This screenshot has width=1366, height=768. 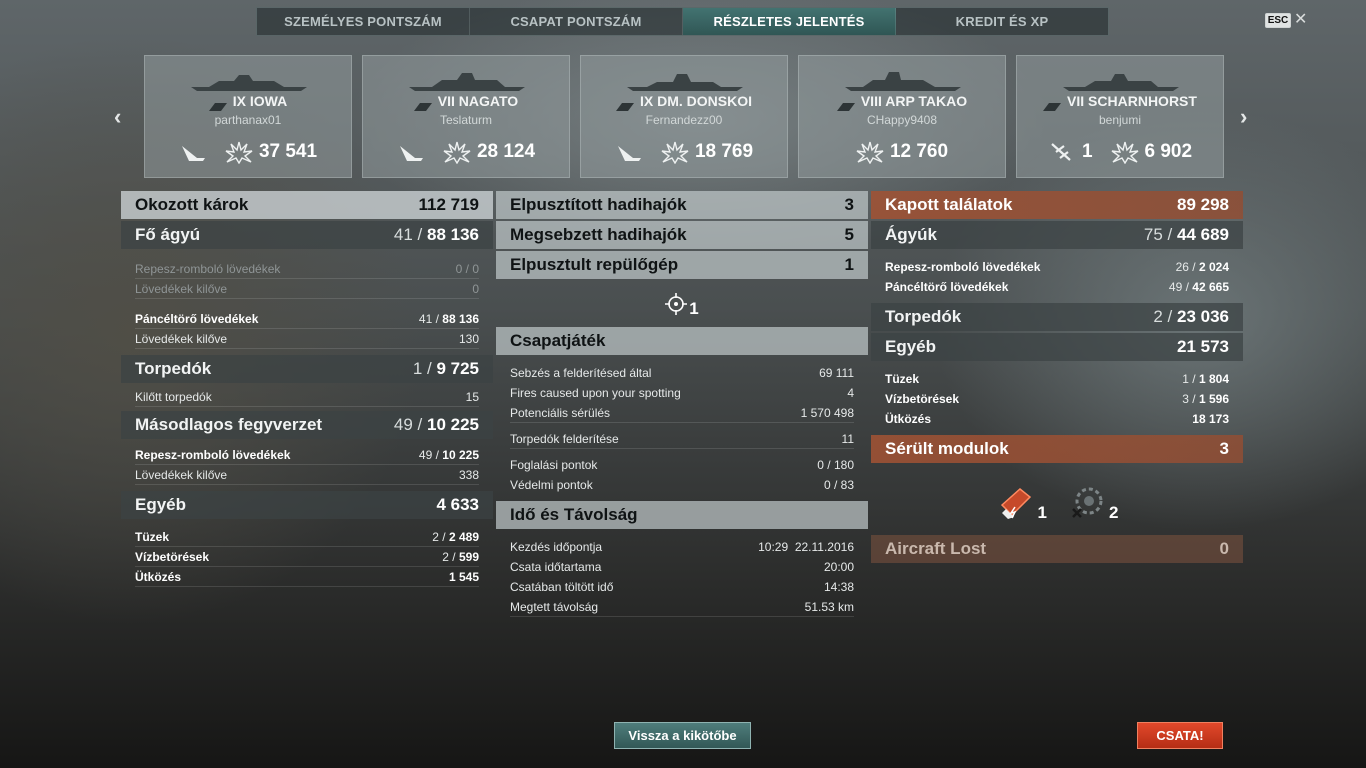 I want to click on other-received-section: Egyéb 21 573, so click(x=1057, y=347).